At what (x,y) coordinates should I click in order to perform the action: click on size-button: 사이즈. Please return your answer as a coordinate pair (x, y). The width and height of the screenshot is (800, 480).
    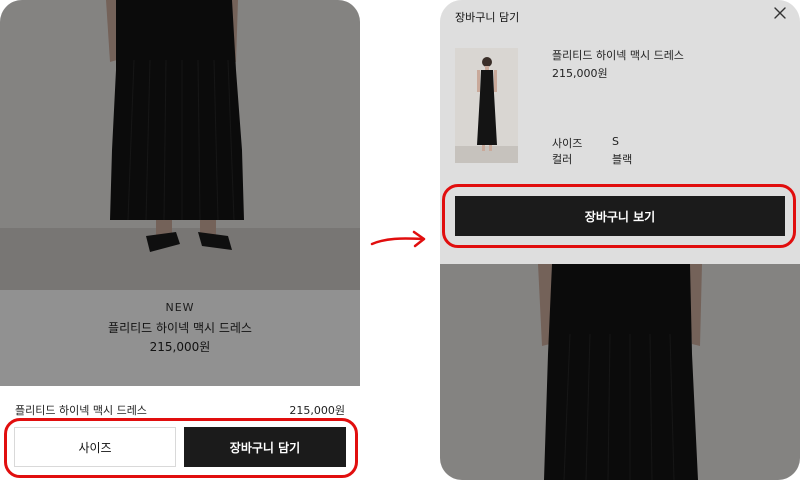
    Looking at the image, I should click on (95, 447).